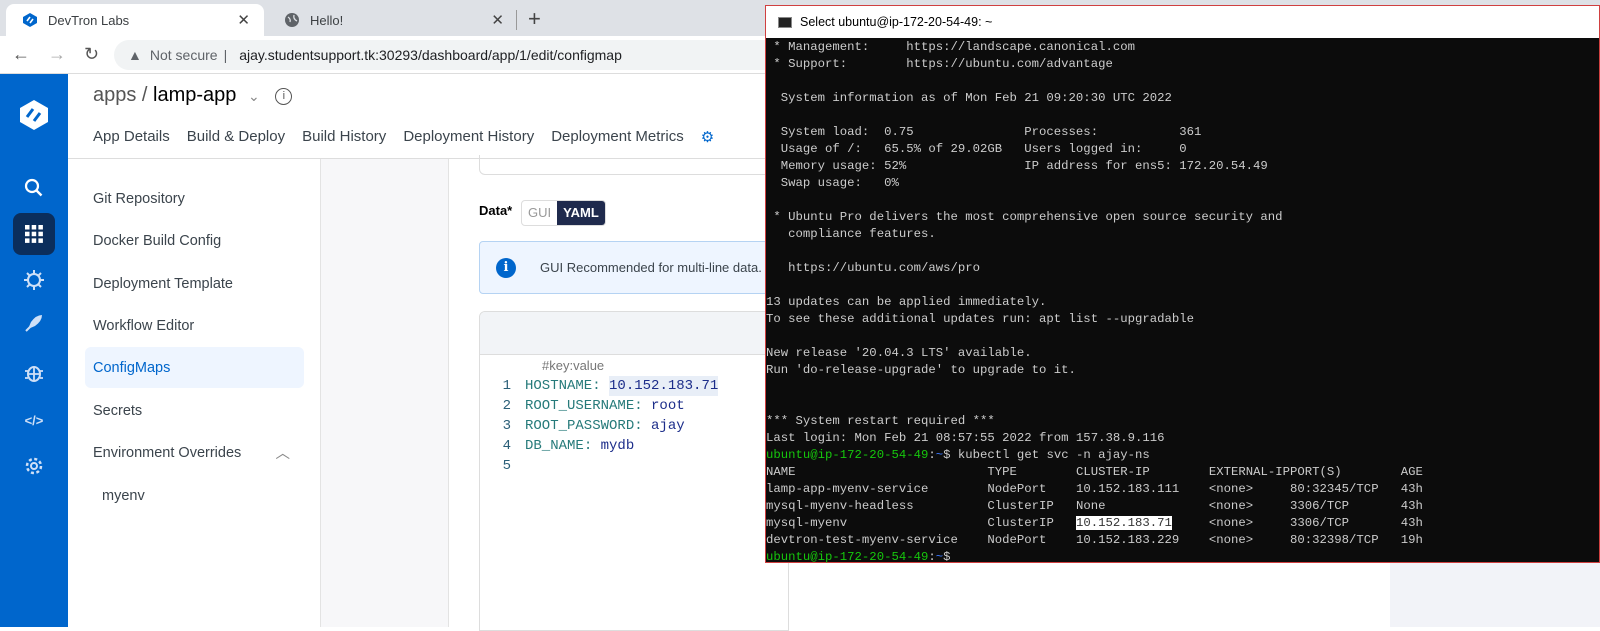 The image size is (1600, 631). Describe the element at coordinates (539, 213) in the screenshot. I see `gui-toggle-button: GUI` at that location.